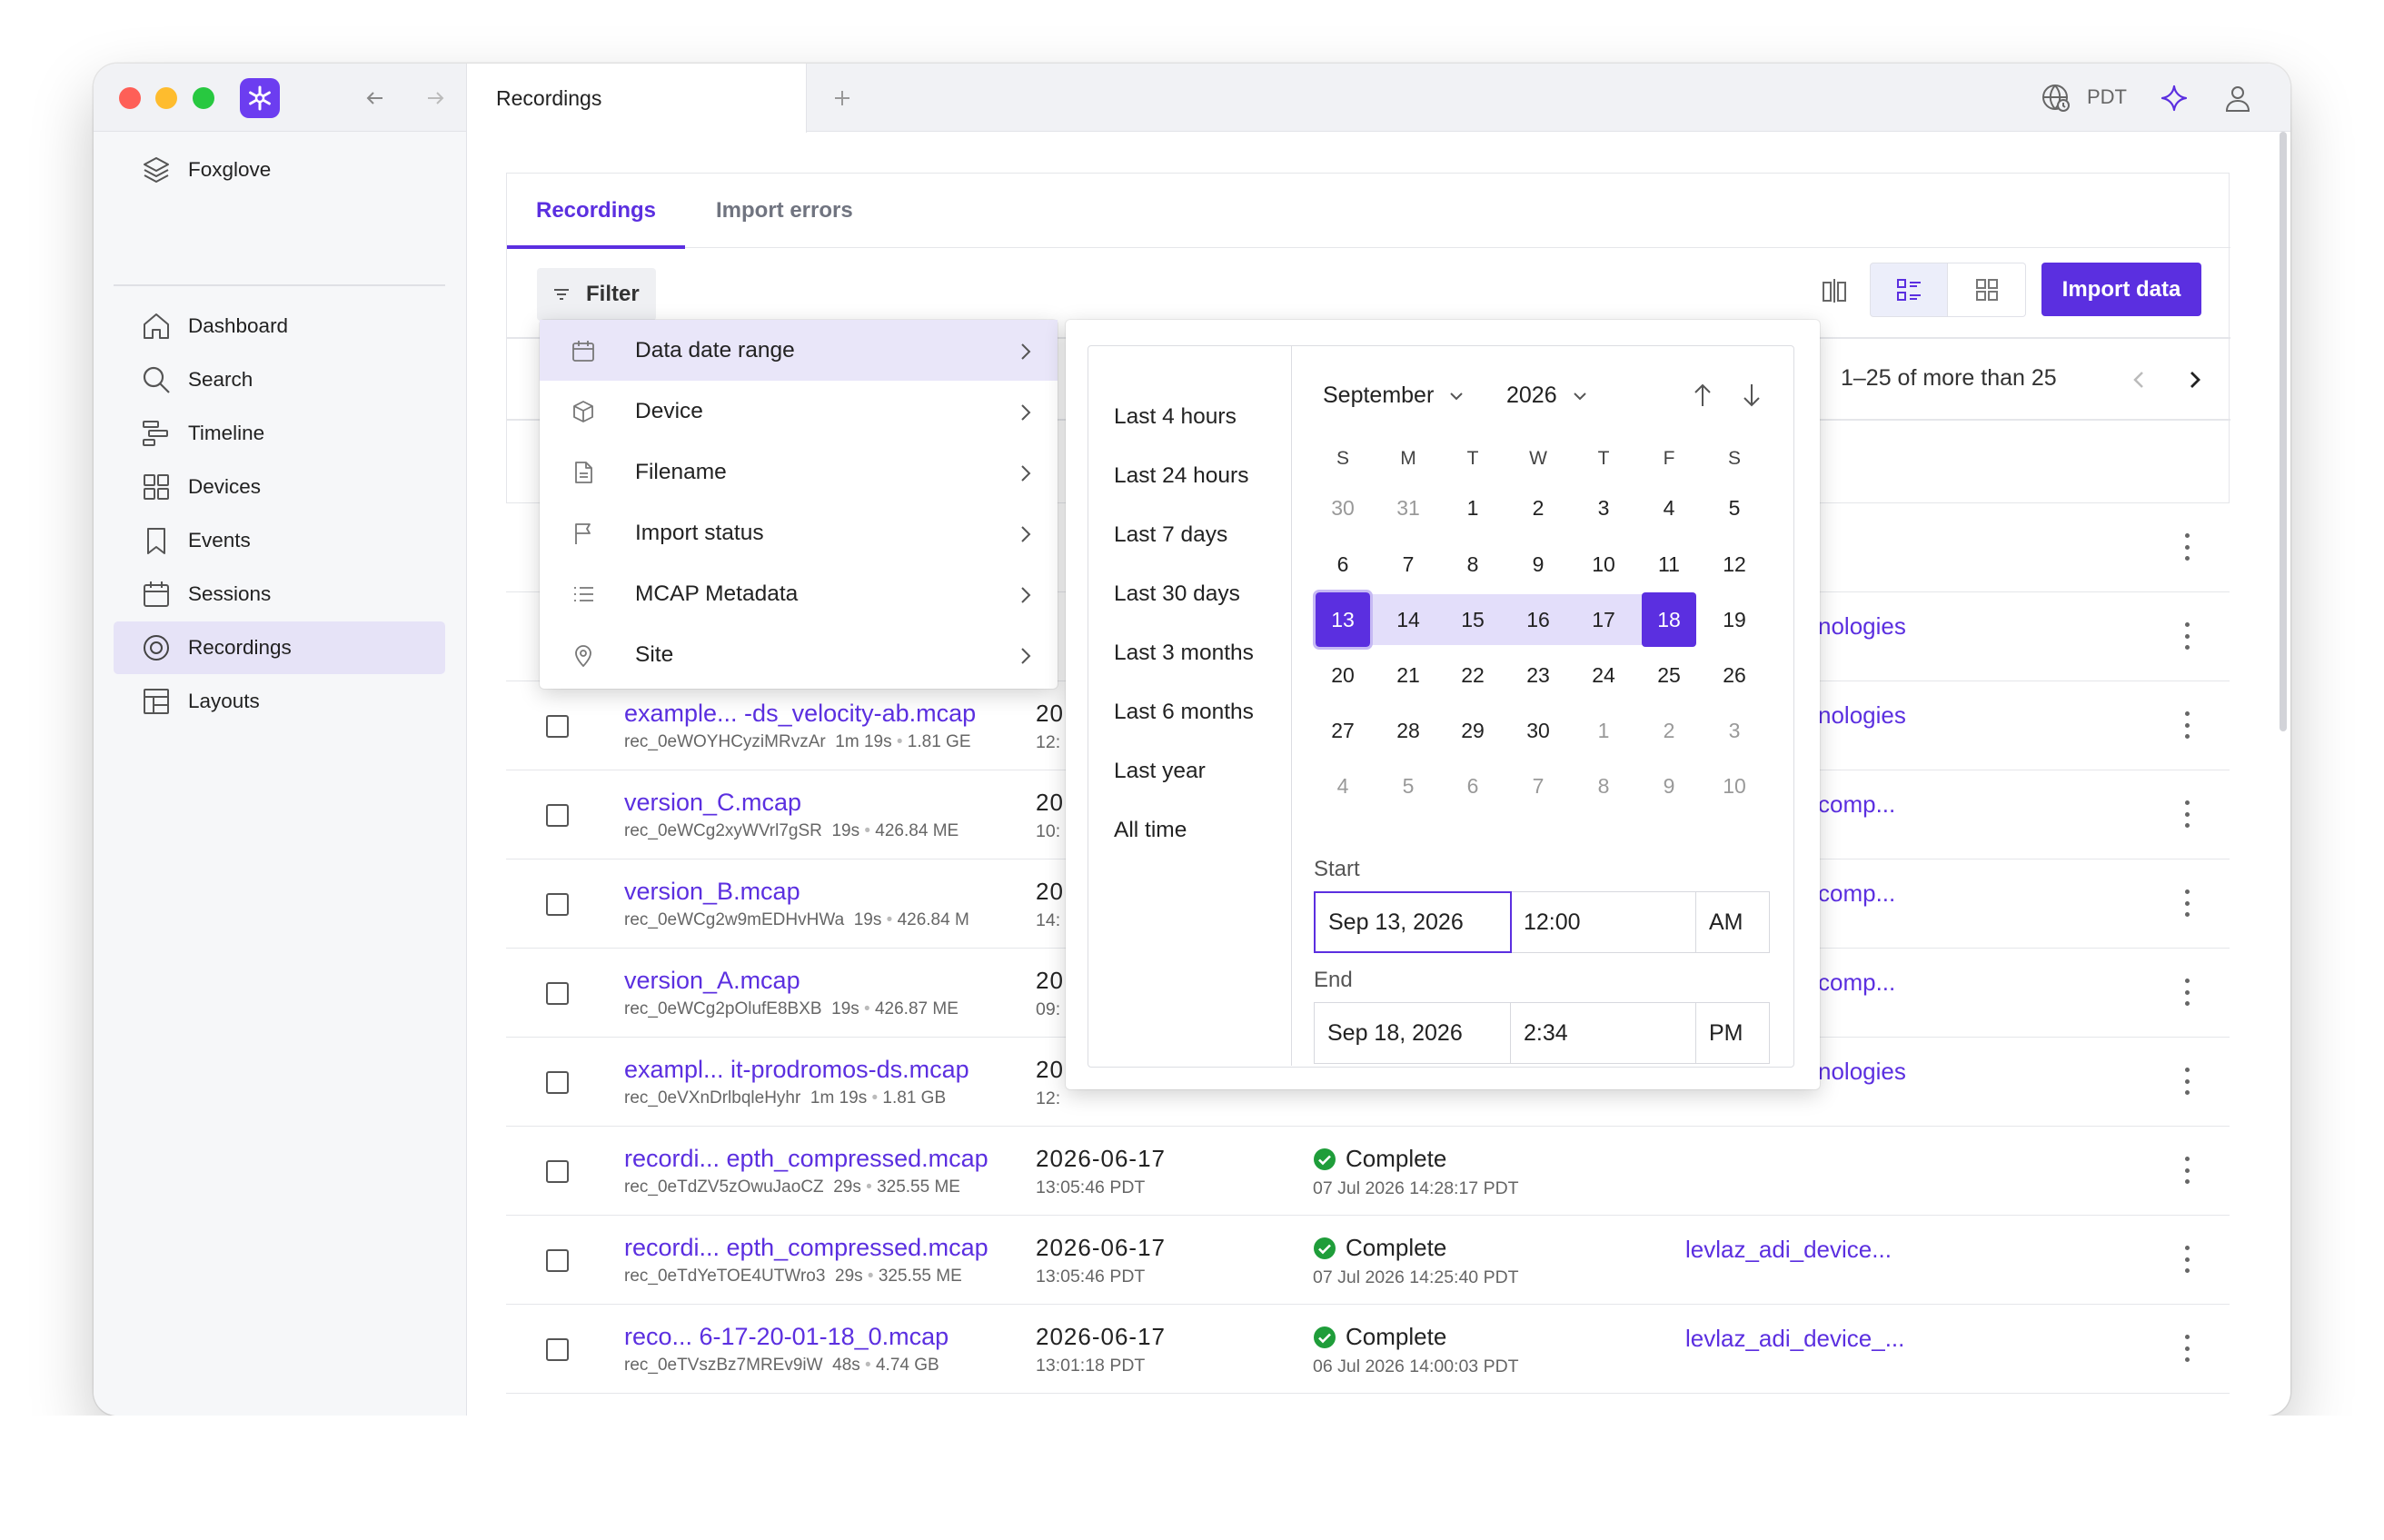 The height and width of the screenshot is (1540, 2384). What do you see at coordinates (1472, 675) in the screenshot?
I see `calendar-day: 22` at bounding box center [1472, 675].